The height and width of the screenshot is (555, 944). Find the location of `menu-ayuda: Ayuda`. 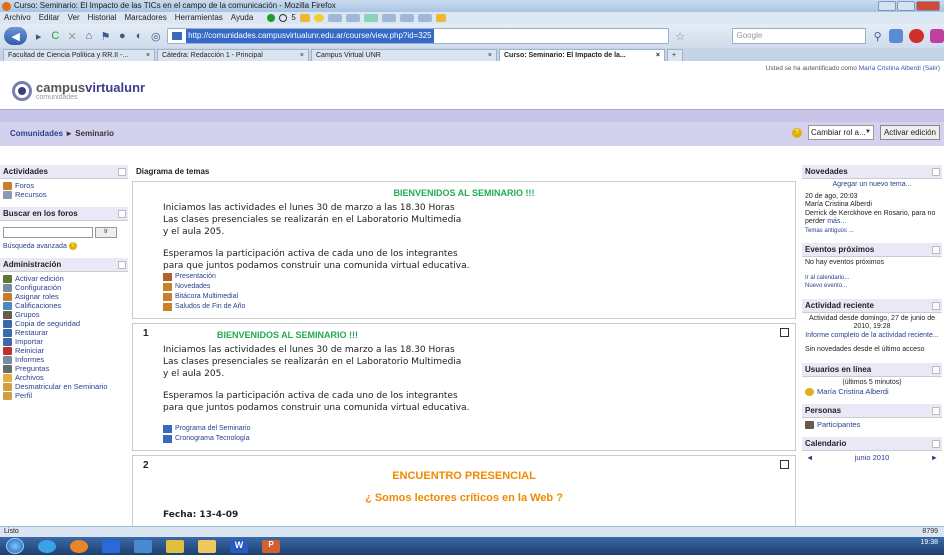

menu-ayuda: Ayuda is located at coordinates (242, 18).